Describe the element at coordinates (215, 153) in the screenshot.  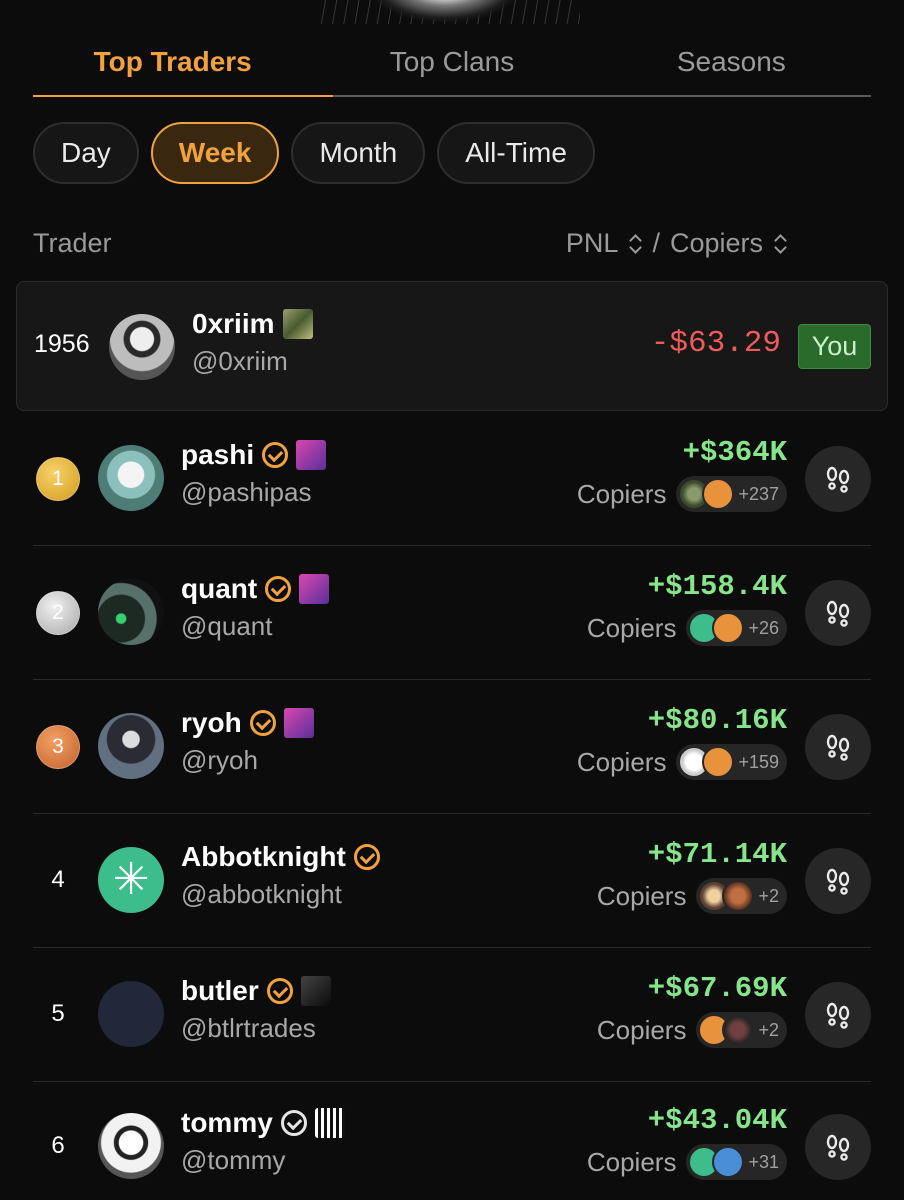
I see `period-week-button: Week` at that location.